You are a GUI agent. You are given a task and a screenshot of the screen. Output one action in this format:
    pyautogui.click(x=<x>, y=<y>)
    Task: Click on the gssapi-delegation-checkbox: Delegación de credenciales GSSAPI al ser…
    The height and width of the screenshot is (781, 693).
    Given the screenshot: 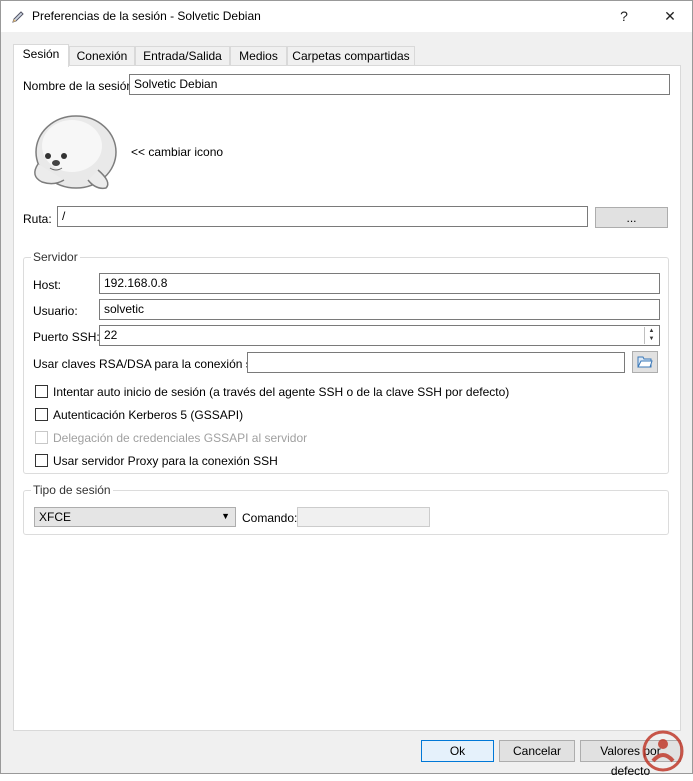 What is the action you would take?
    pyautogui.click(x=171, y=439)
    